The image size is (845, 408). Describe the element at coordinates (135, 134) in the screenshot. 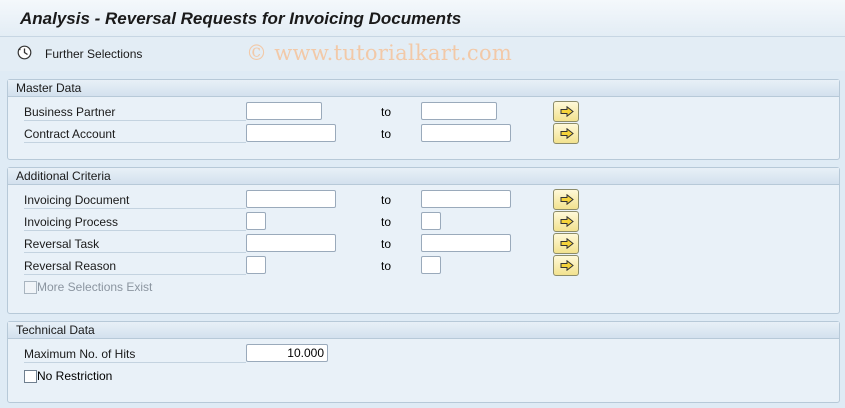

I see `contract-account-label: Contract Account` at that location.